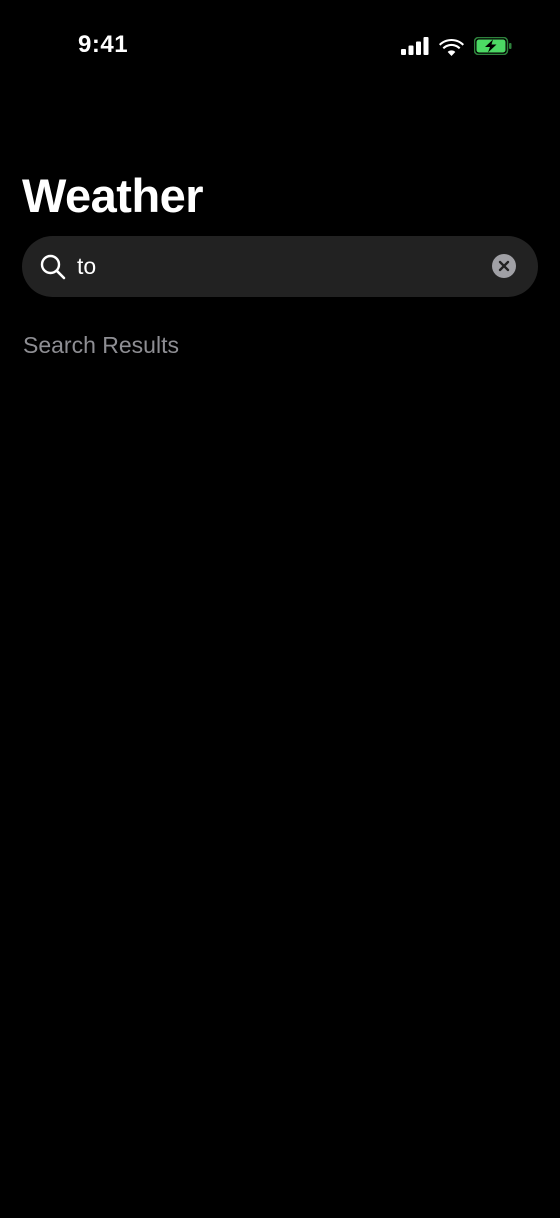 This screenshot has width=560, height=1218. Describe the element at coordinates (492, 46) in the screenshot. I see `battery-charging-icon` at that location.